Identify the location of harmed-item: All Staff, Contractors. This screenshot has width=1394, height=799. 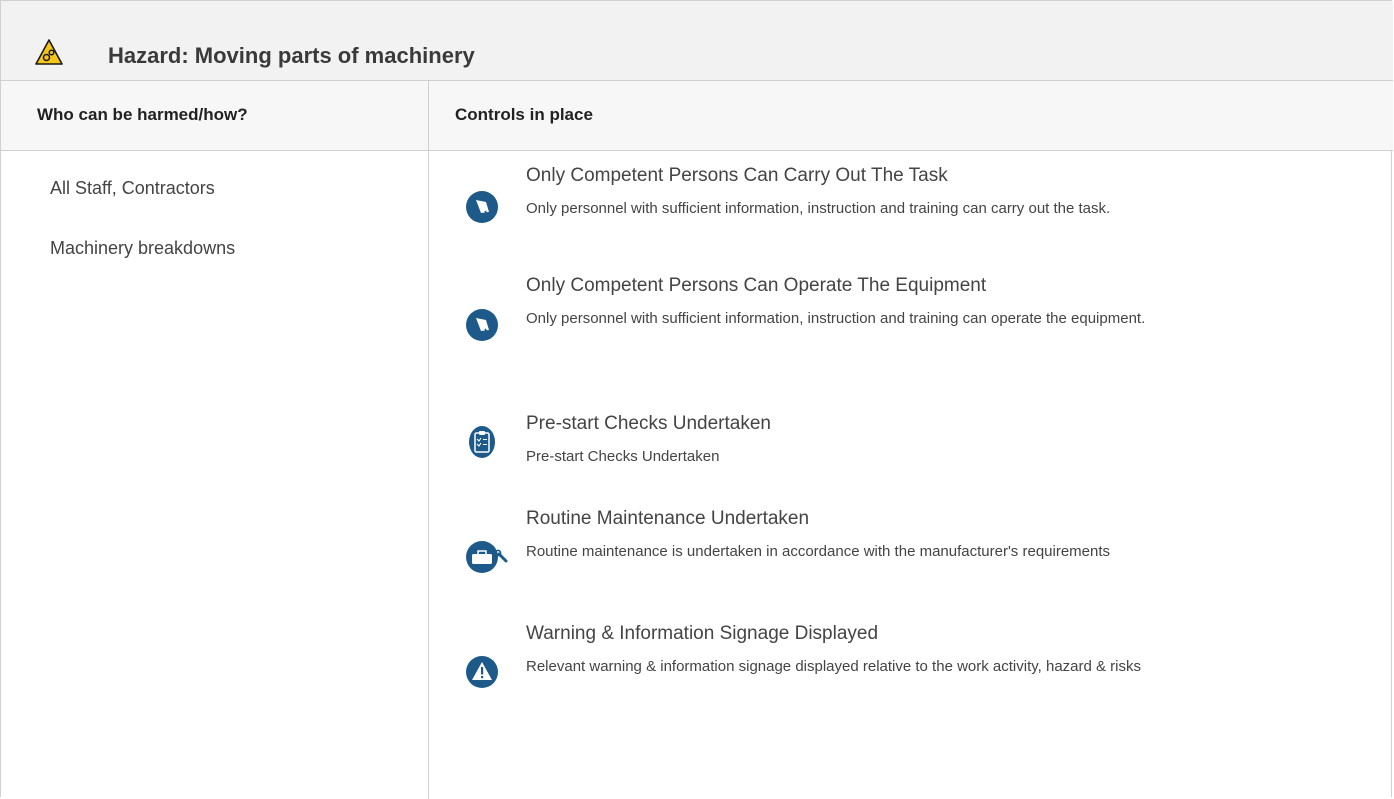
(132, 188).